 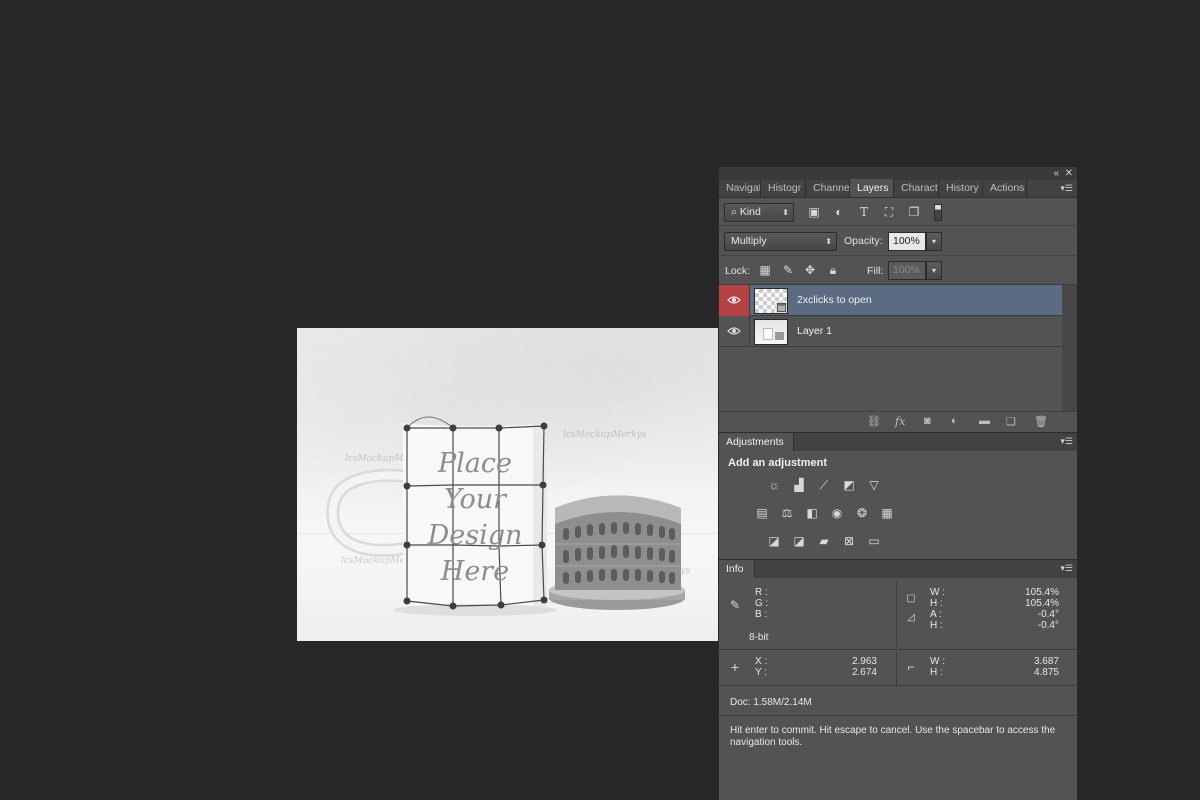 What do you see at coordinates (475, 518) in the screenshot?
I see `mockup-placeholder-text: Place Your Design Here` at bounding box center [475, 518].